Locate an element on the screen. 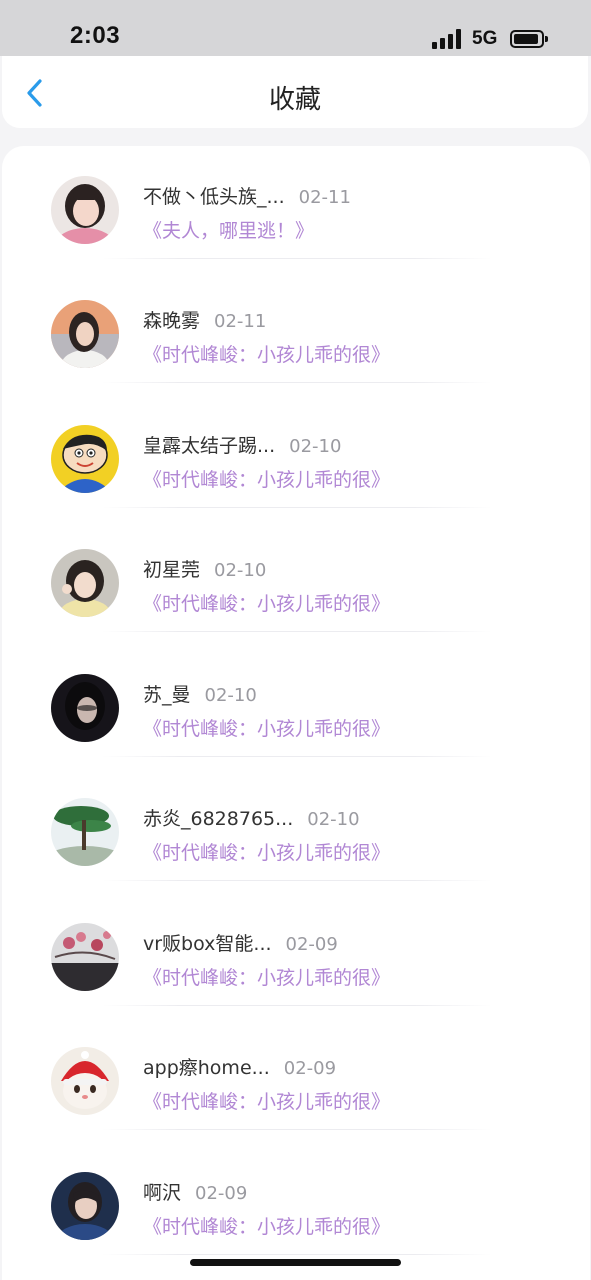 This screenshot has height=1280, width=591. list-item: 不做丶低头族_... 02-11 《夫人，哪里逃！》 is located at coordinates (296, 208).